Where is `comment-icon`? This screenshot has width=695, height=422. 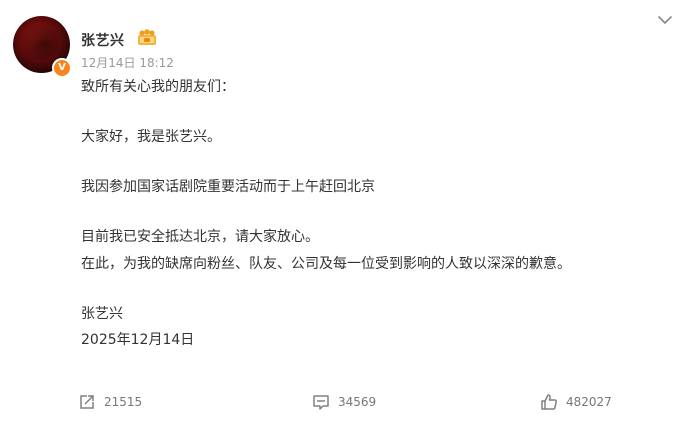
comment-icon is located at coordinates (321, 402).